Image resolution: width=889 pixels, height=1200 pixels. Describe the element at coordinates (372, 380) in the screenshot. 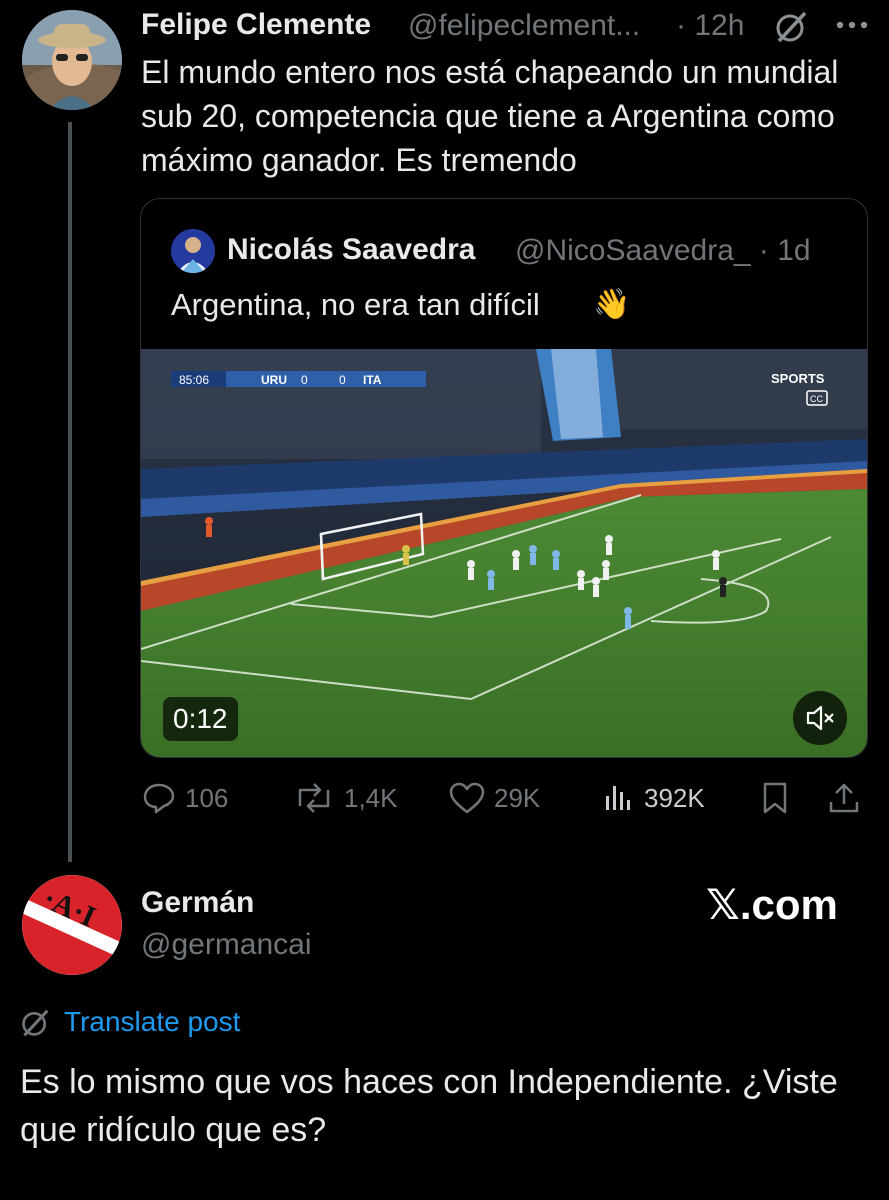

I see `scoreboard-team-away: ITA` at that location.